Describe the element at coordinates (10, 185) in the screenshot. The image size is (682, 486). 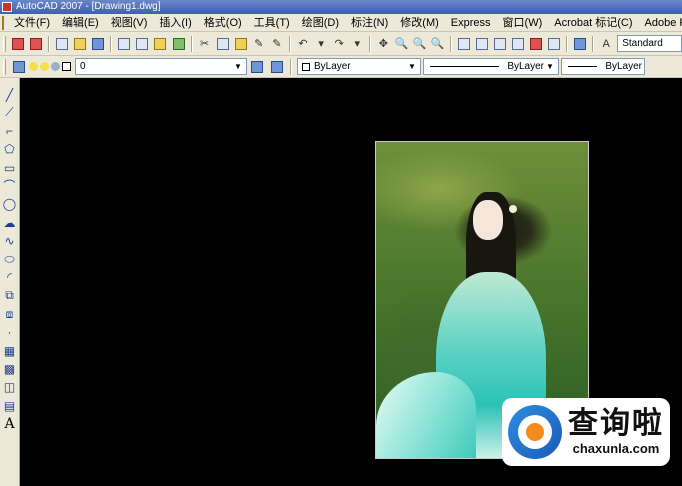
I see `arc-icon: ⌒` at that location.